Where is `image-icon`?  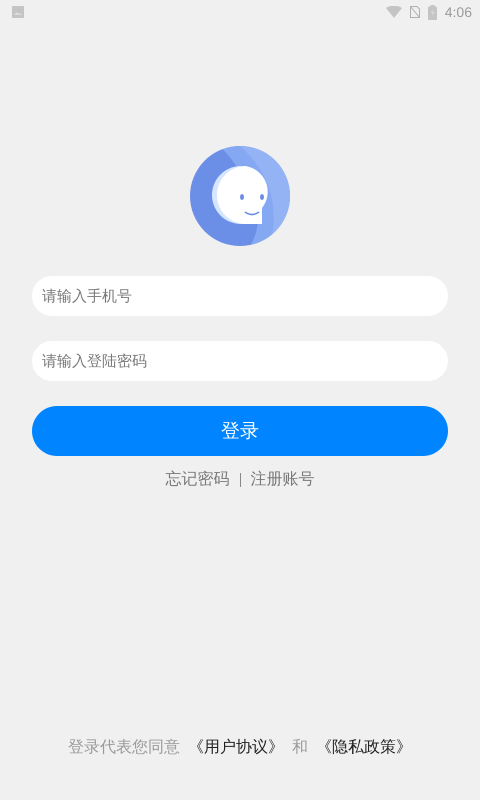
image-icon is located at coordinates (18, 12).